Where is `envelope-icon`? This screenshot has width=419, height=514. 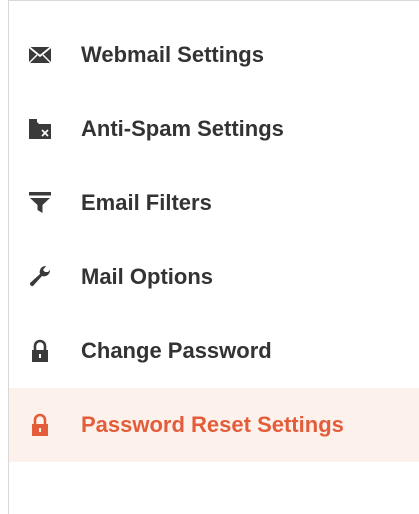
envelope-icon is located at coordinates (40, 55).